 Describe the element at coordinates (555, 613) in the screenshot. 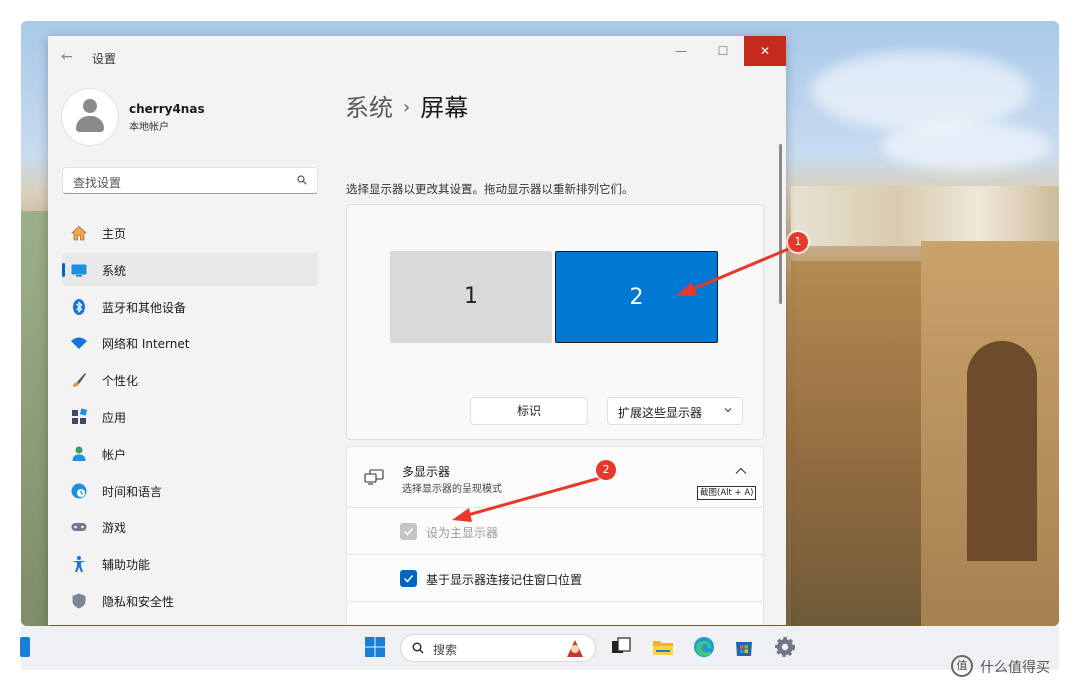

I see `option-row-partial` at that location.